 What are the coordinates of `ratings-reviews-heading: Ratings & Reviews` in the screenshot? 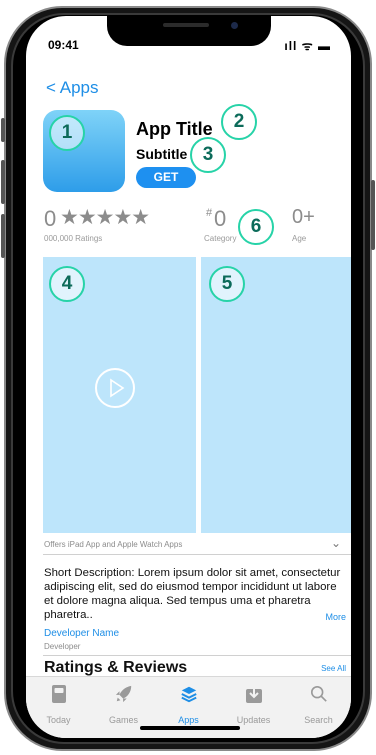 It's located at (116, 667).